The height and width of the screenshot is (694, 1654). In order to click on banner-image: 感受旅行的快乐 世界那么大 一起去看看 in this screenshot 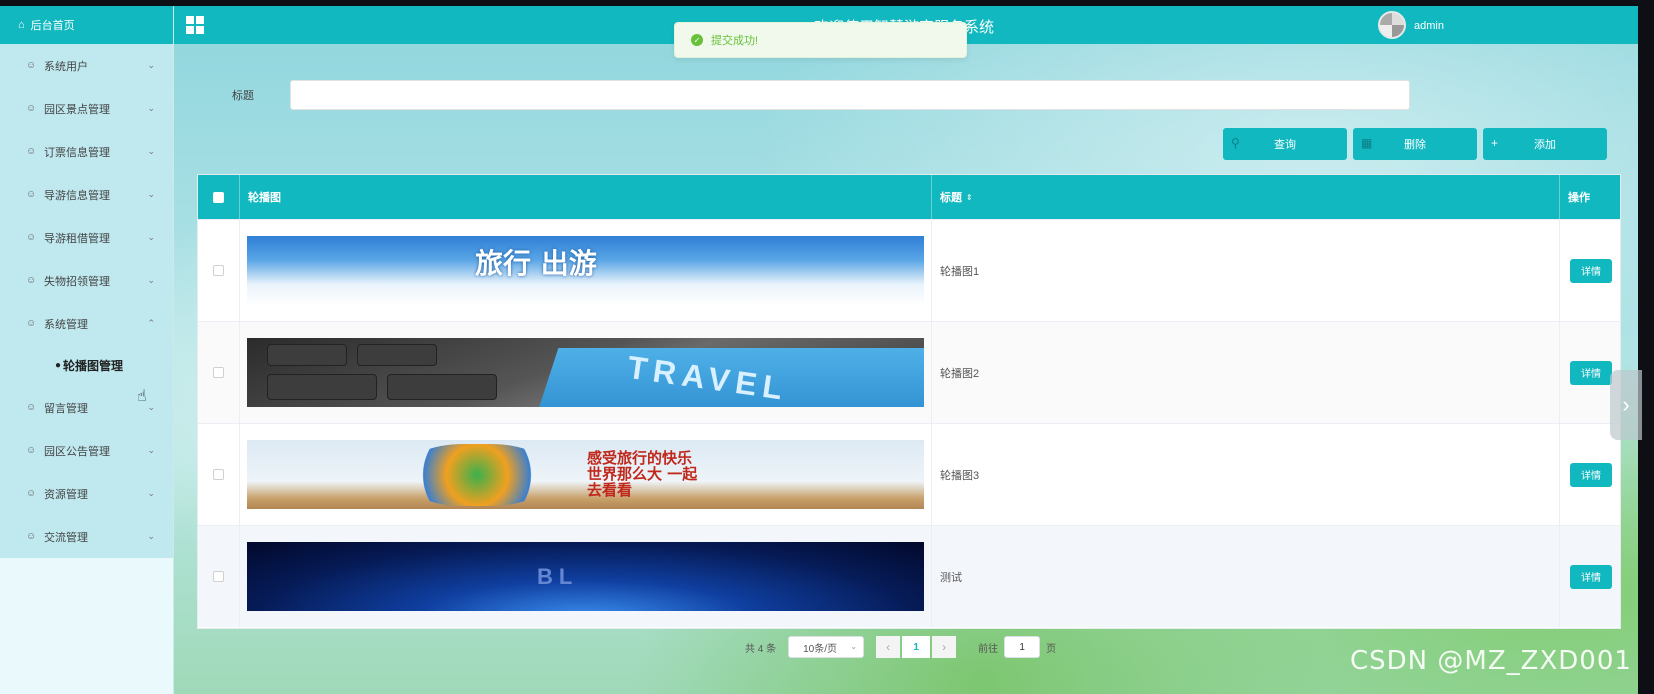, I will do `click(585, 474)`.